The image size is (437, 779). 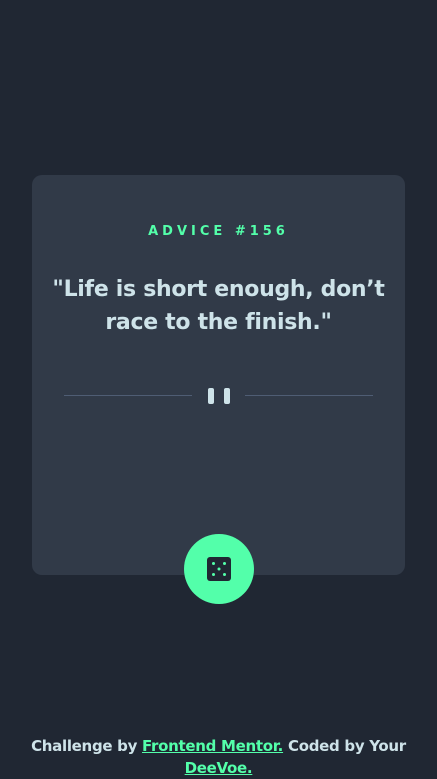 I want to click on pattern-divider, so click(x=218, y=396).